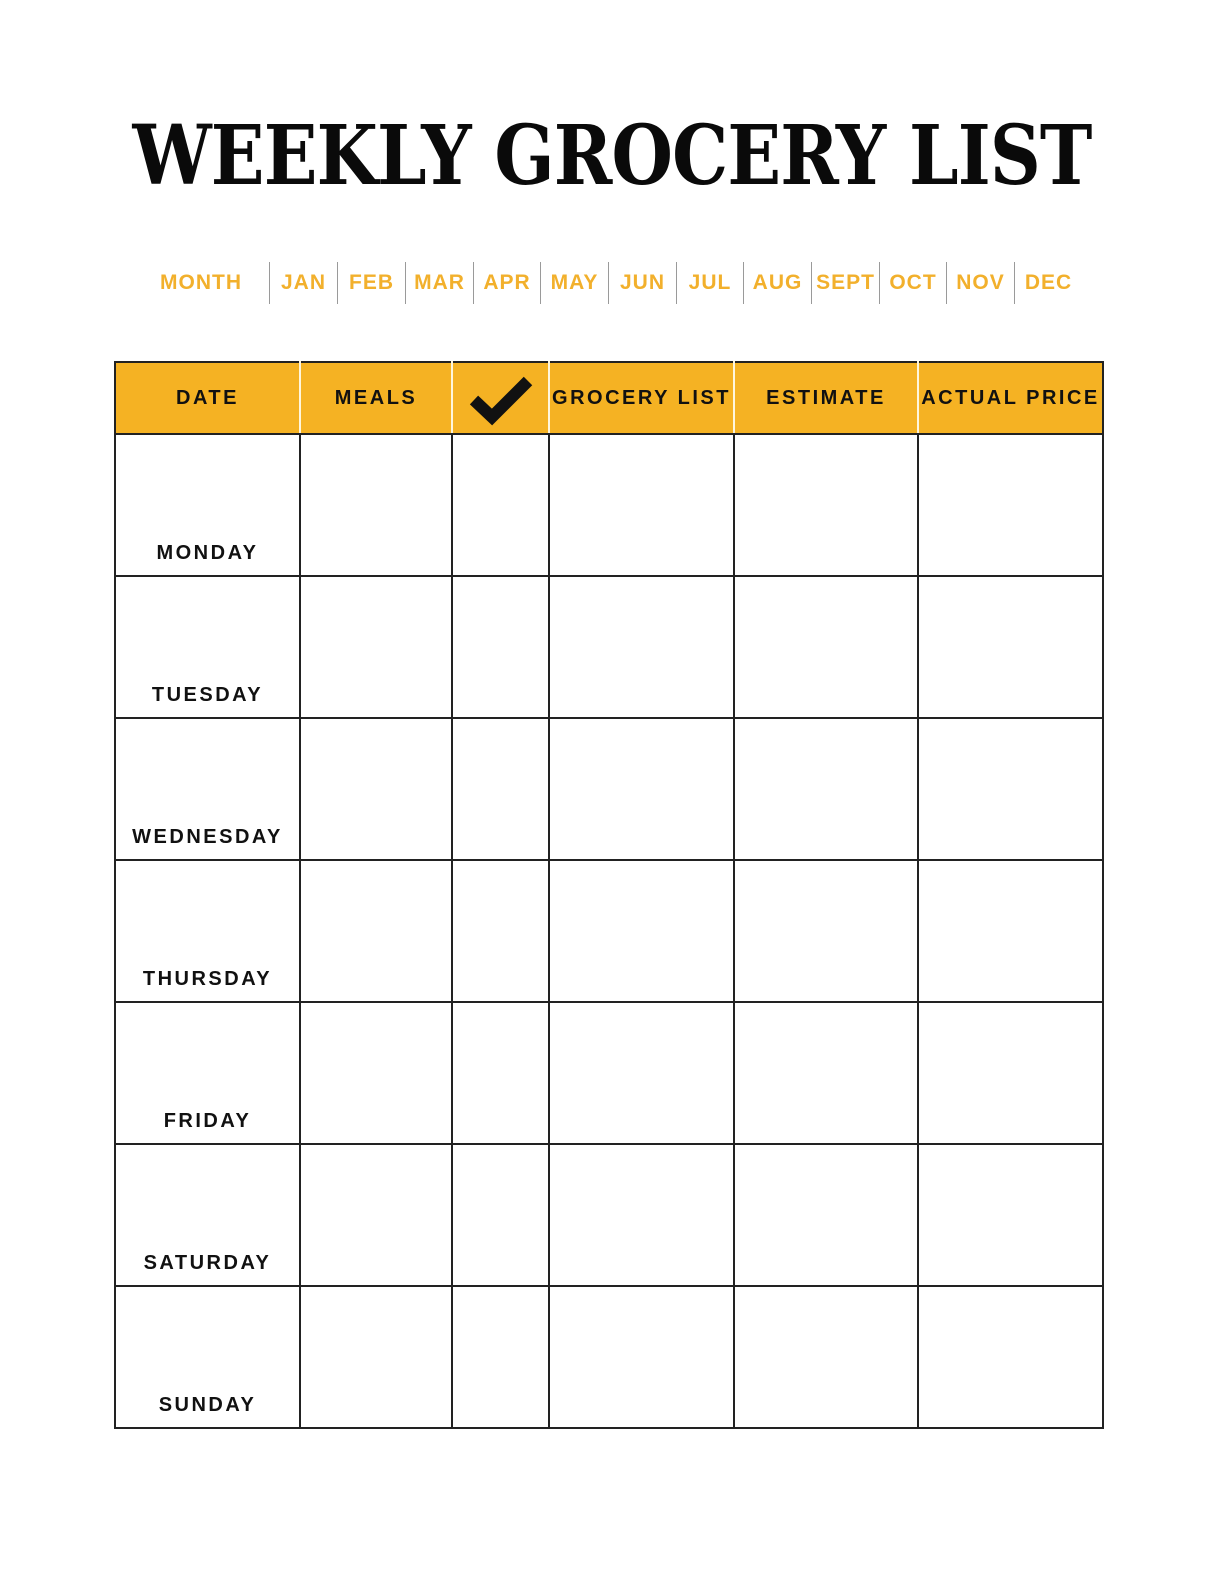 This screenshot has width=1224, height=1584. I want to click on table-row: WEDNESDAY, so click(609, 789).